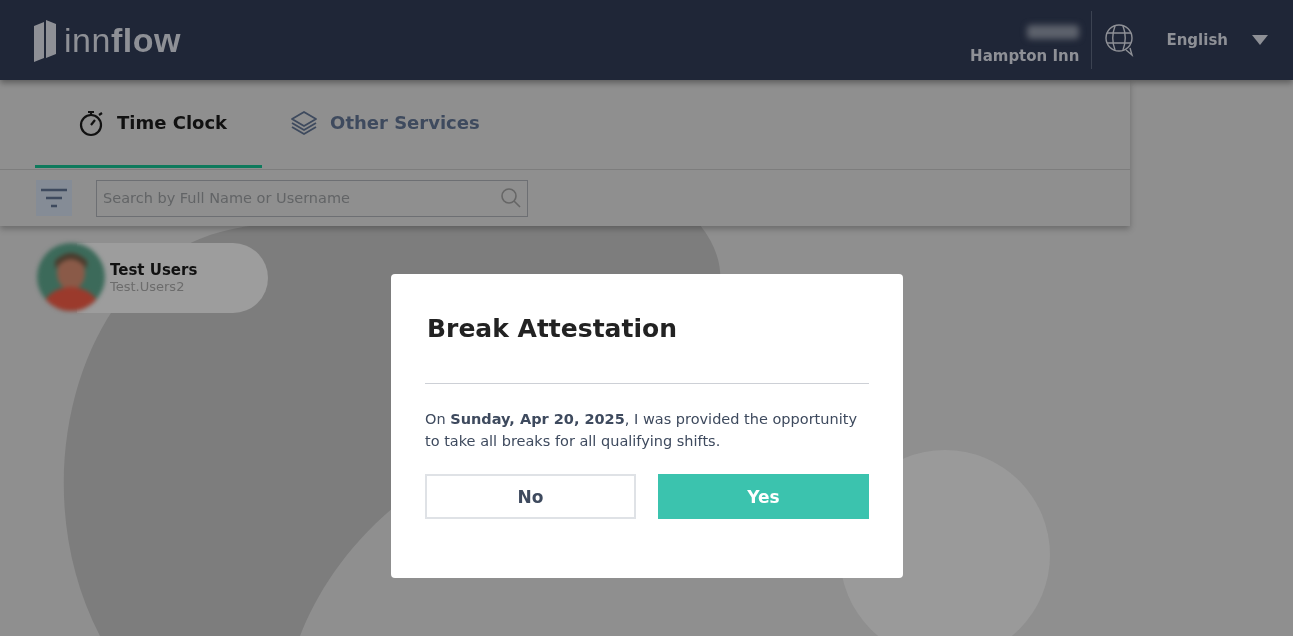 This screenshot has height=636, width=1293. Describe the element at coordinates (154, 269) in the screenshot. I see `user-name: Test Users` at that location.